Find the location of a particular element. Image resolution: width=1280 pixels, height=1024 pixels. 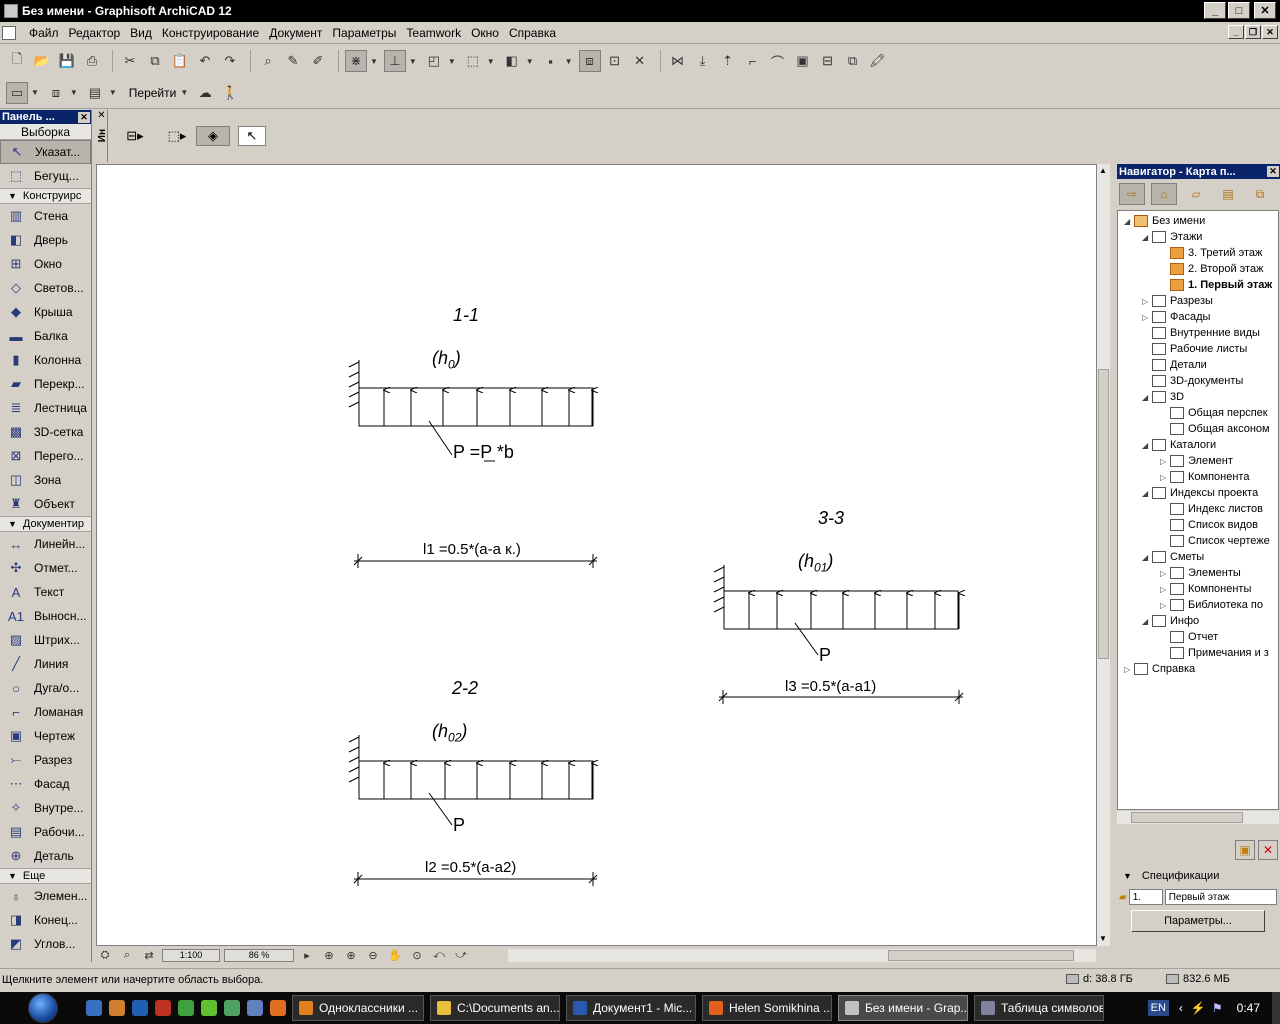

cut-icon: ✂ is located at coordinates (130, 61).